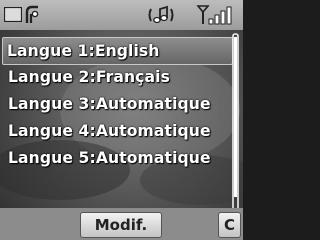  What do you see at coordinates (229, 225) in the screenshot?
I see `clear-button: C` at bounding box center [229, 225].